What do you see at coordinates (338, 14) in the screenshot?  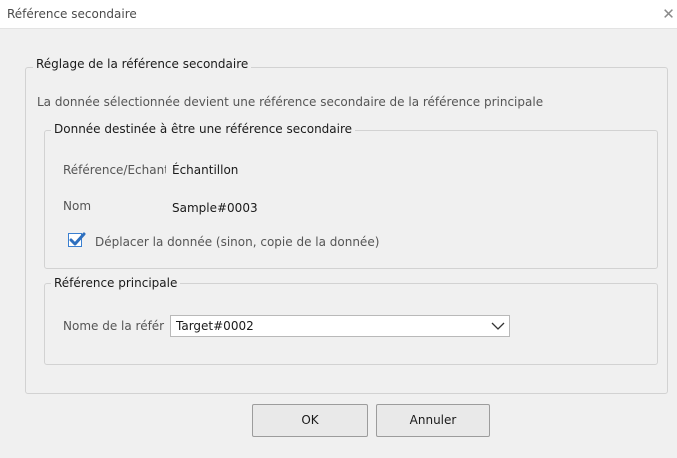 I see `title-bar: Référence secondaire ✕` at bounding box center [338, 14].